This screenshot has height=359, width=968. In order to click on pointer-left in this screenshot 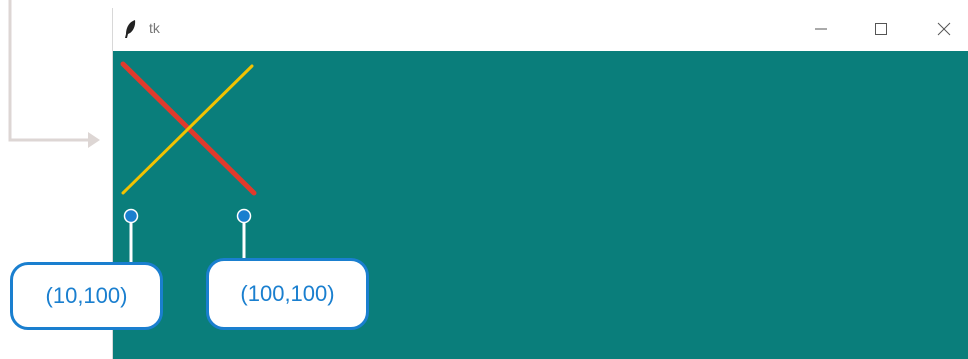, I will do `click(131, 235)`.